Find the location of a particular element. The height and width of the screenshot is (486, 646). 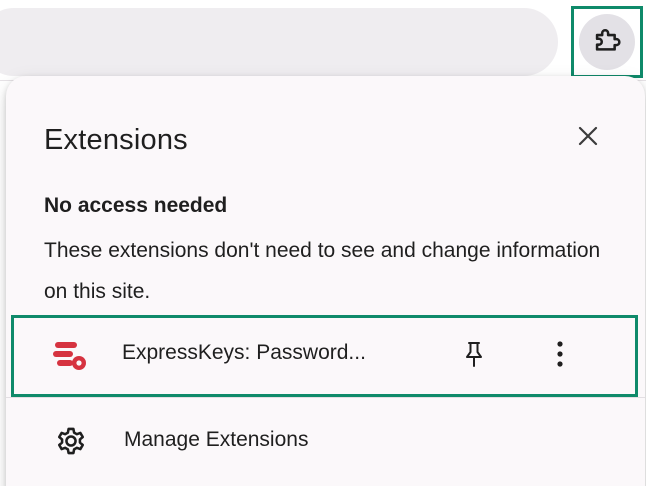

more-options-button is located at coordinates (560, 356).